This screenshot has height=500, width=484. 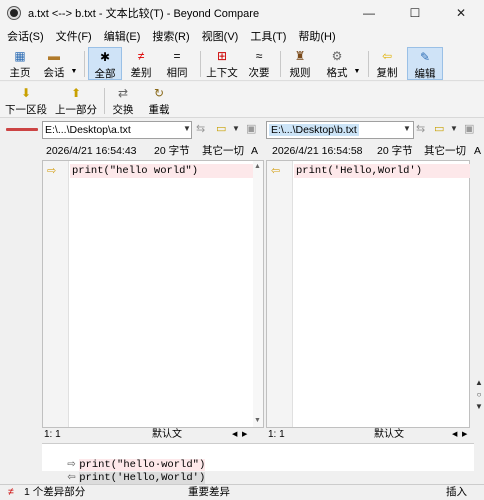 What do you see at coordinates (22, 129) in the screenshot?
I see `diff-indicator` at bounding box center [22, 129].